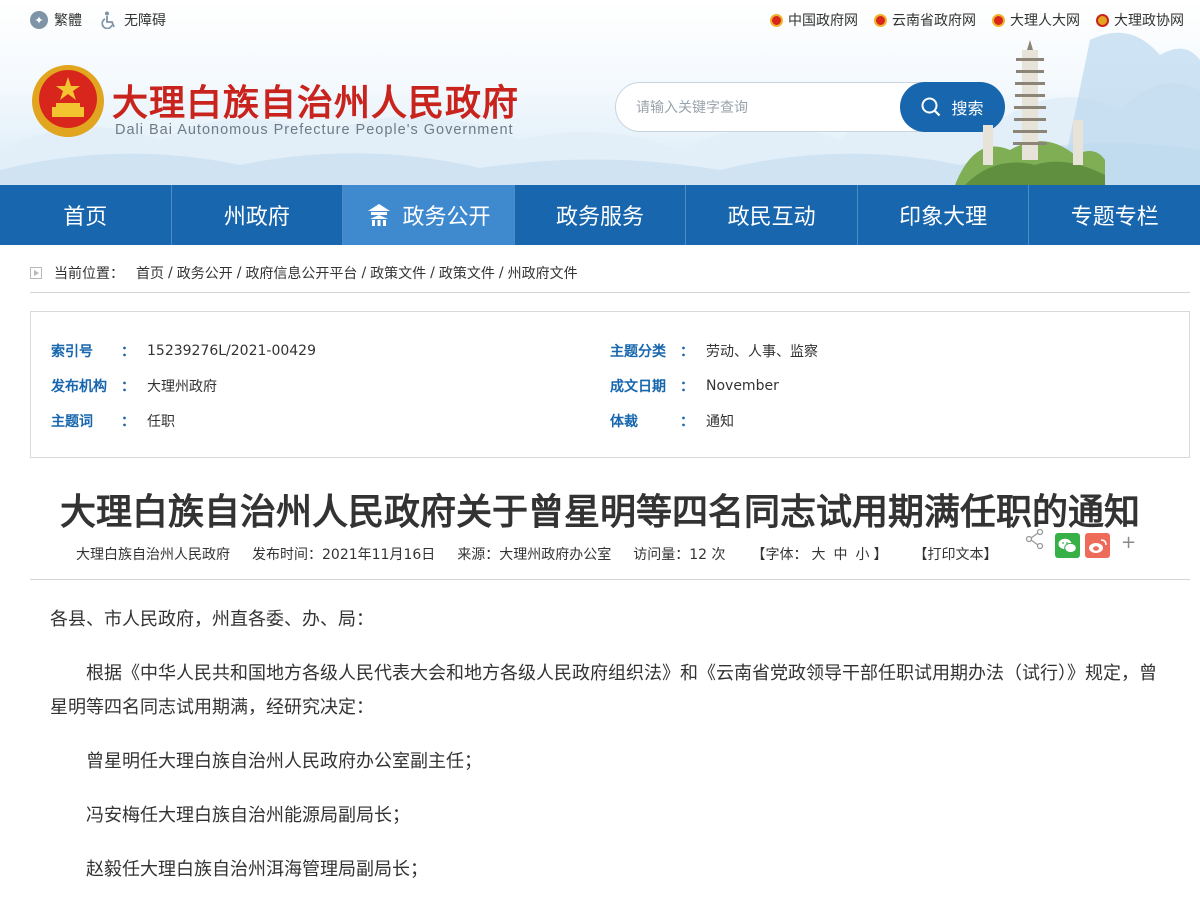 This screenshot has width=1200, height=907. I want to click on article-visits: 访问量：12 次, so click(679, 555).